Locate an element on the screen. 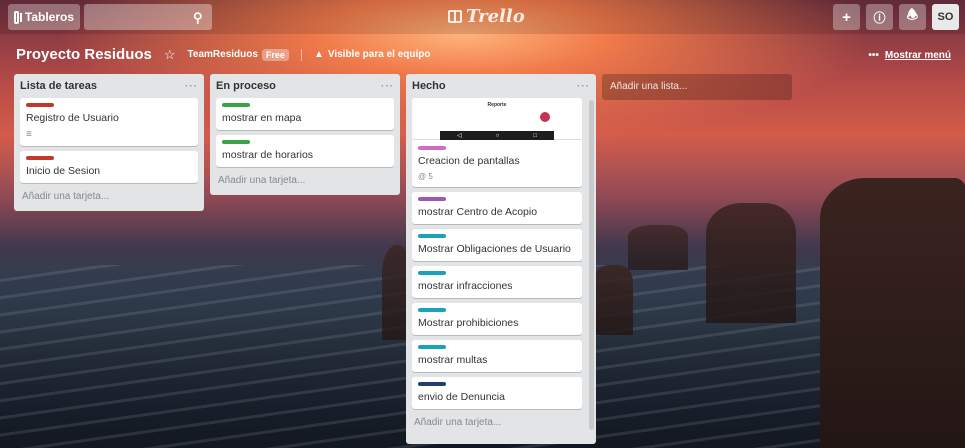  card-title: Inicio de Sesion is located at coordinates (63, 171).